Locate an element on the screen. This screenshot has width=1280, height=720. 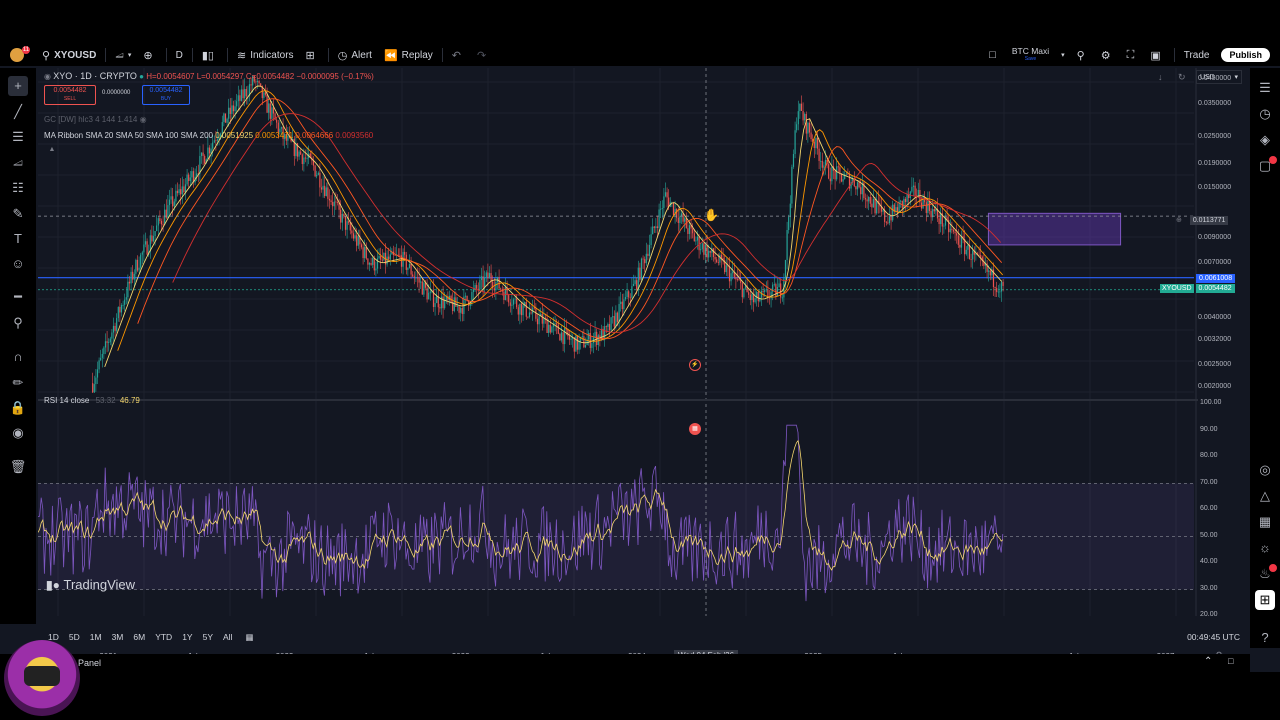
lock-drawings-tool: 🔒 is located at coordinates (18, 408).